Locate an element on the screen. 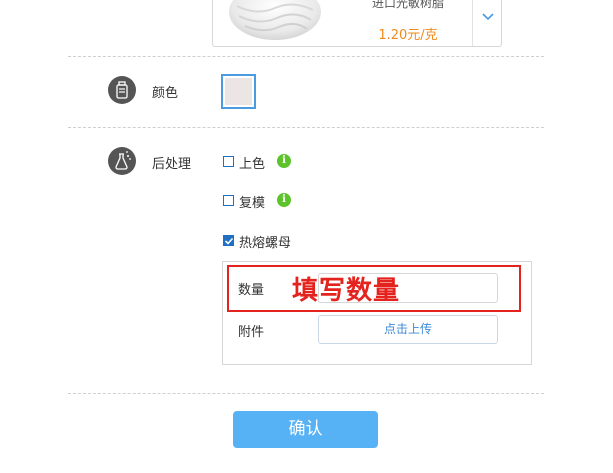 The image size is (613, 473). confirm-button: 确认 is located at coordinates (305, 429).